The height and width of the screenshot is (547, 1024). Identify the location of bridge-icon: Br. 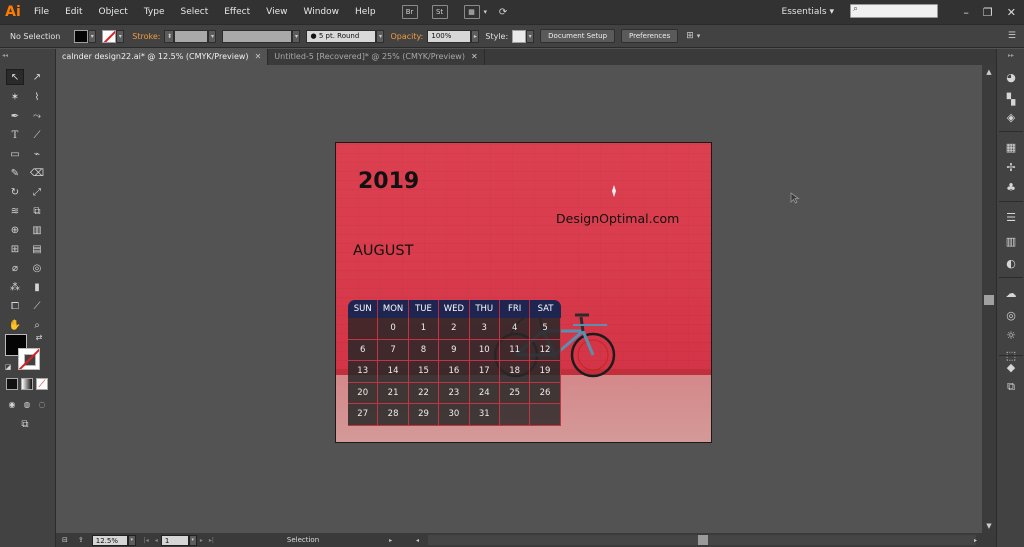
(409, 12).